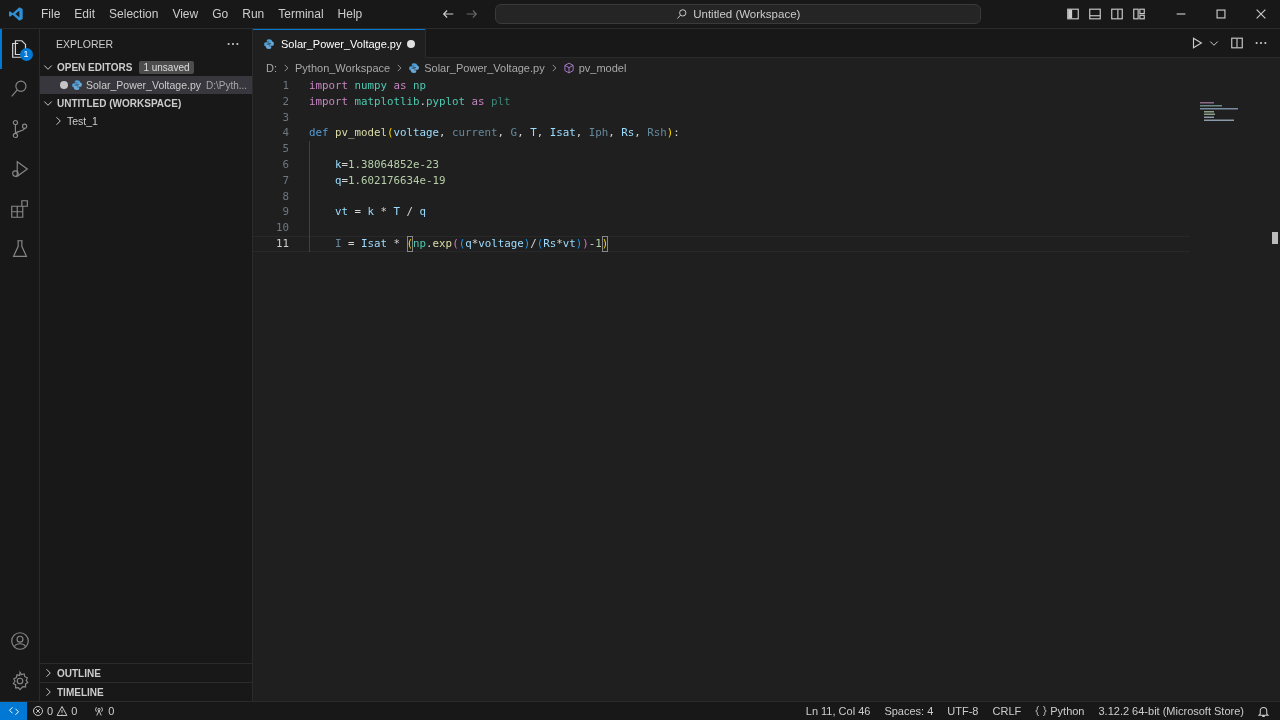 The width and height of the screenshot is (1280, 720). I want to click on menu-item: Selection, so click(134, 14).